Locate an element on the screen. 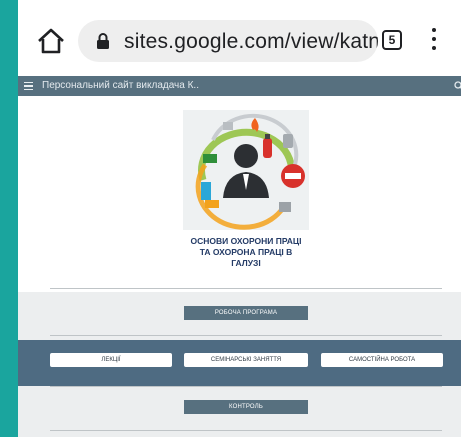  address-bar: sites.google.com/view/katn is located at coordinates (228, 41).